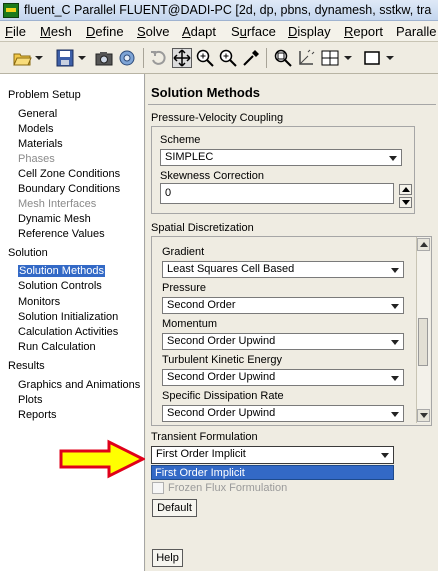 The image size is (438, 571). What do you see at coordinates (205, 58) in the screenshot?
I see `zoom-in-icon` at bounding box center [205, 58].